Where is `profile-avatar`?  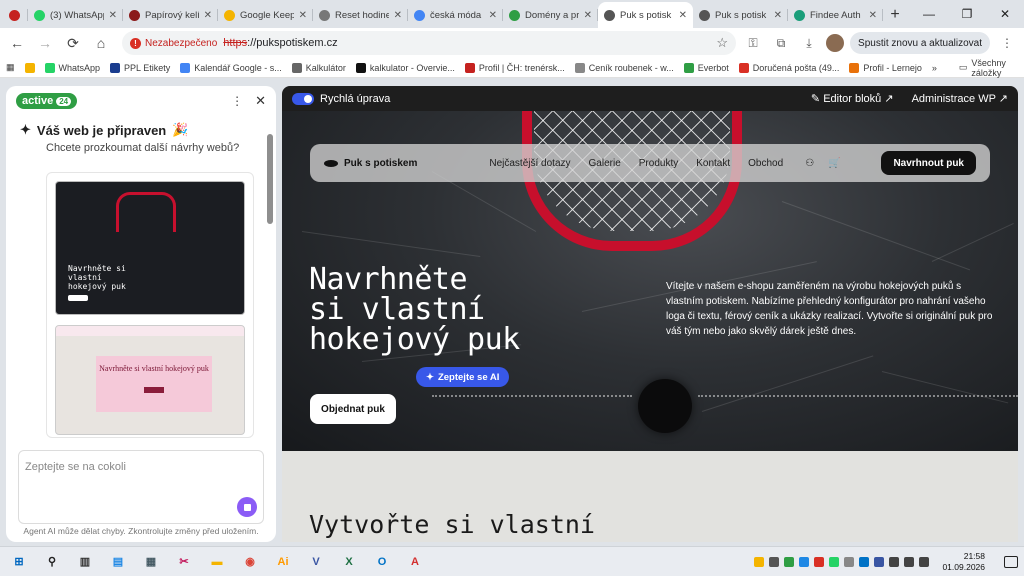 profile-avatar is located at coordinates (835, 43).